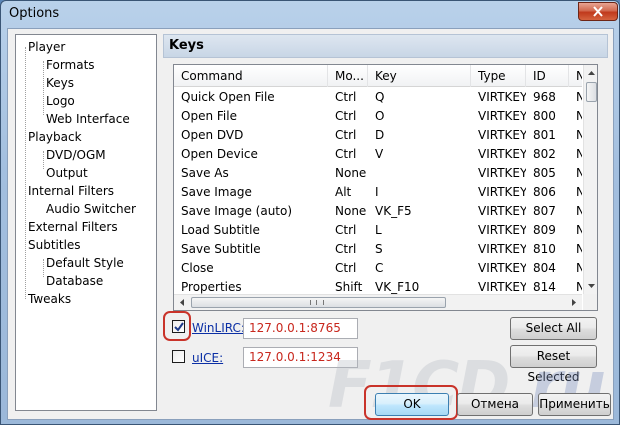 The image size is (620, 425). What do you see at coordinates (74, 281) in the screenshot?
I see `tree-item-database: Database` at bounding box center [74, 281].